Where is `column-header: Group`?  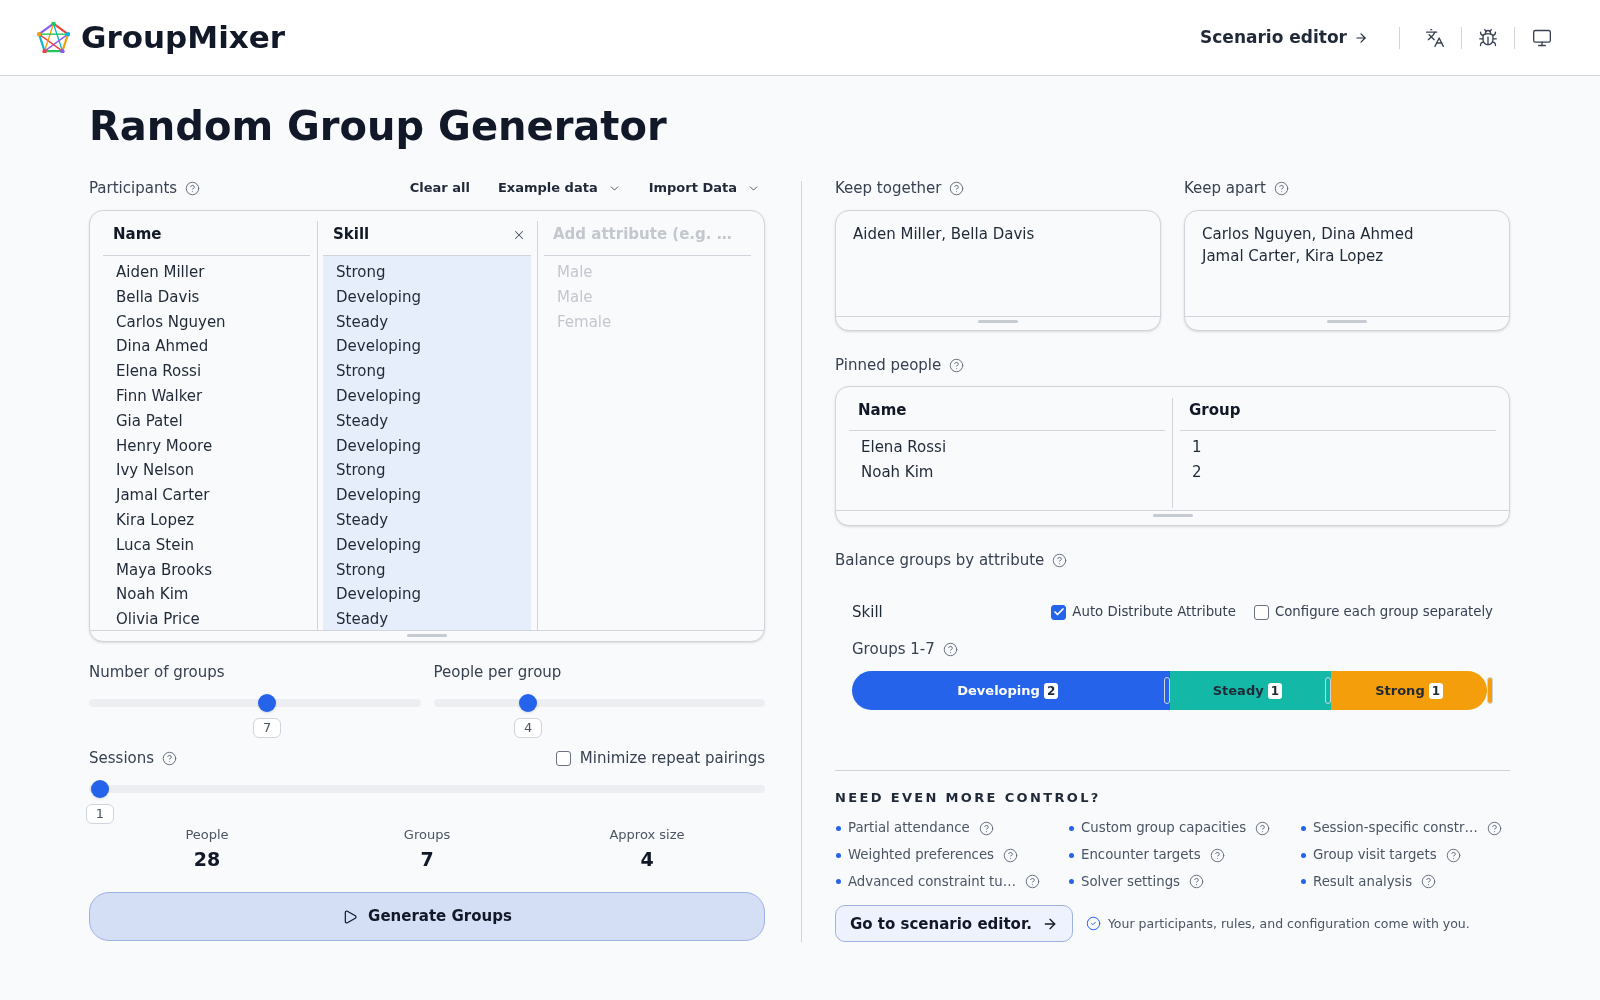 column-header: Group is located at coordinates (1215, 411).